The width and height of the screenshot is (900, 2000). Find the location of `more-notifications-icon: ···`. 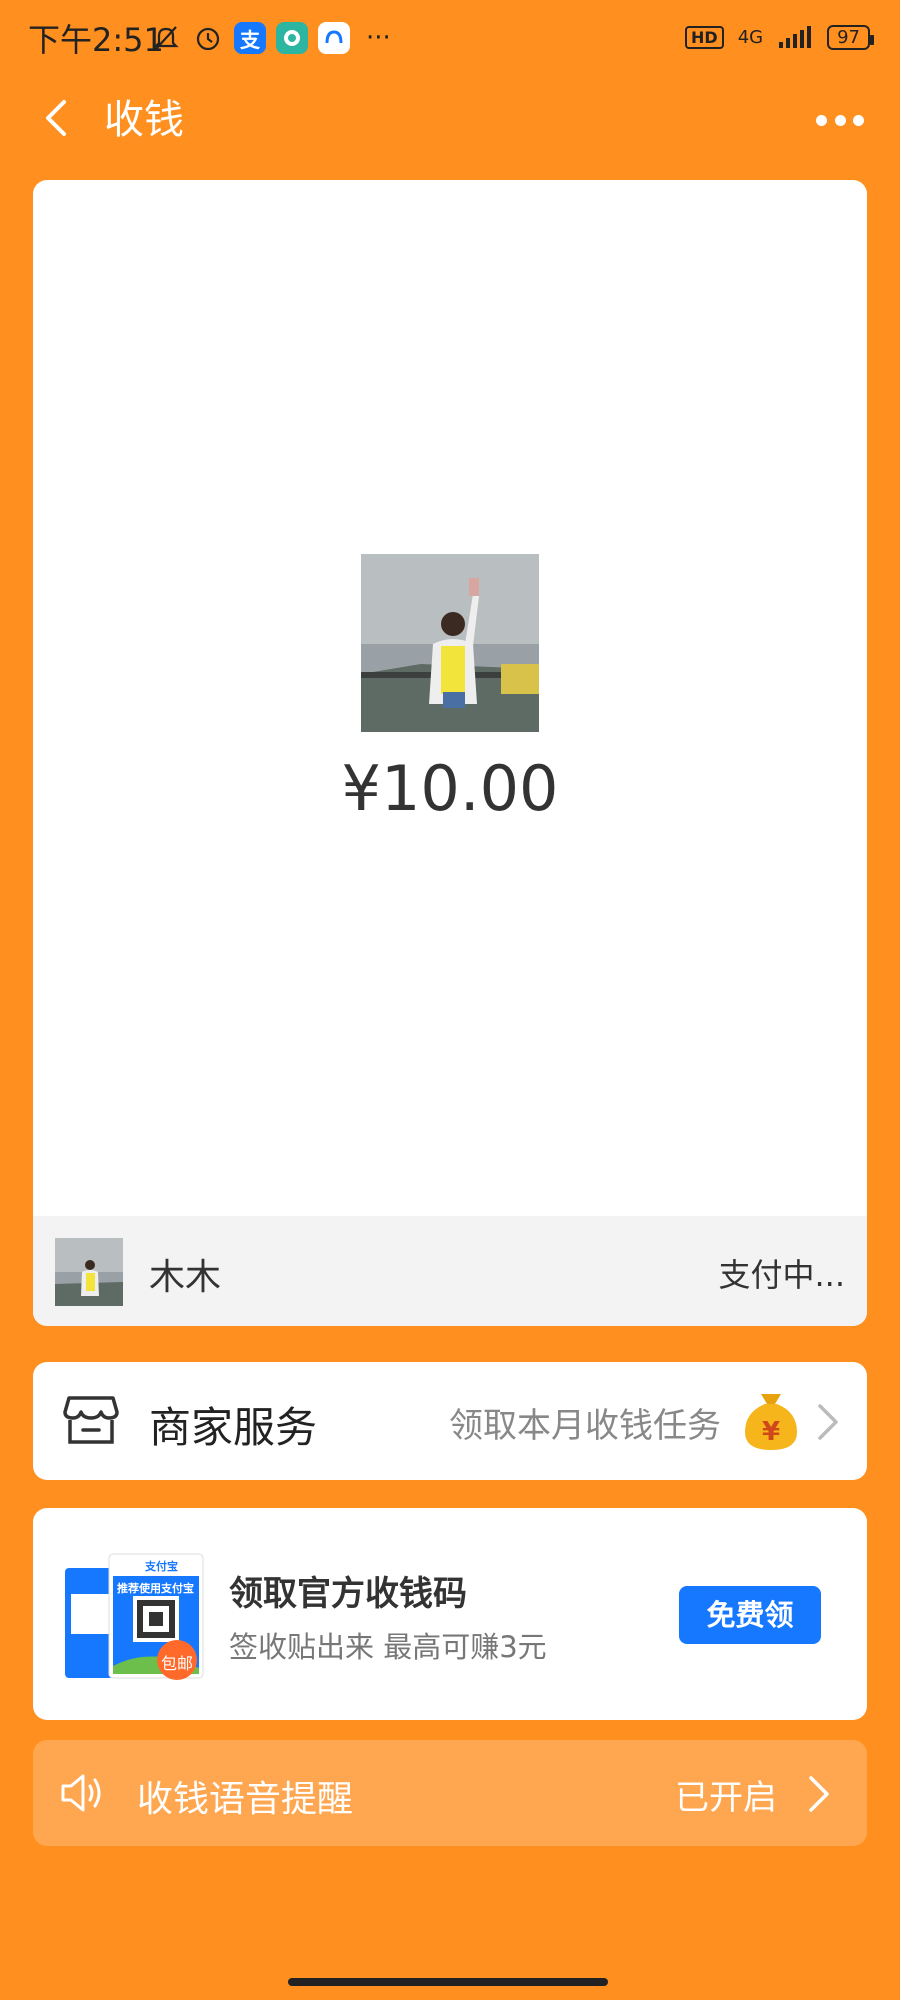

more-notifications-icon: ··· is located at coordinates (378, 38).